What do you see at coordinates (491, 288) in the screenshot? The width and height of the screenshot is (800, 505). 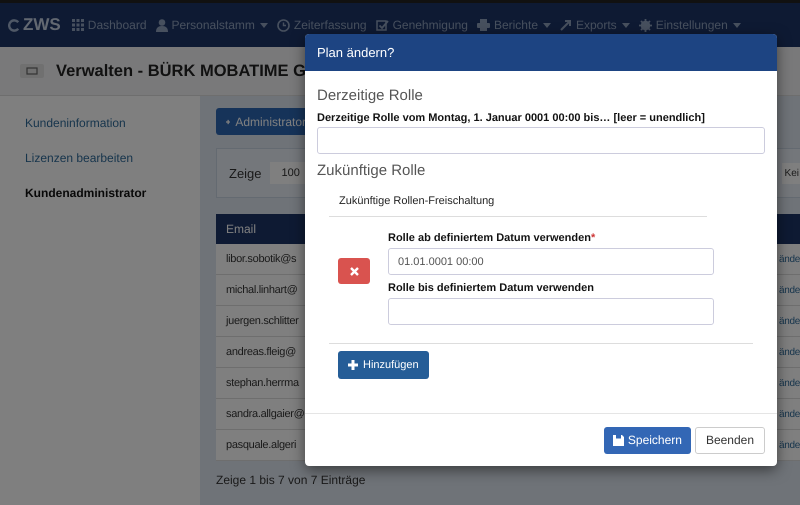 I see `field-label: Rolle bis definiertem Datum verwenden` at bounding box center [491, 288].